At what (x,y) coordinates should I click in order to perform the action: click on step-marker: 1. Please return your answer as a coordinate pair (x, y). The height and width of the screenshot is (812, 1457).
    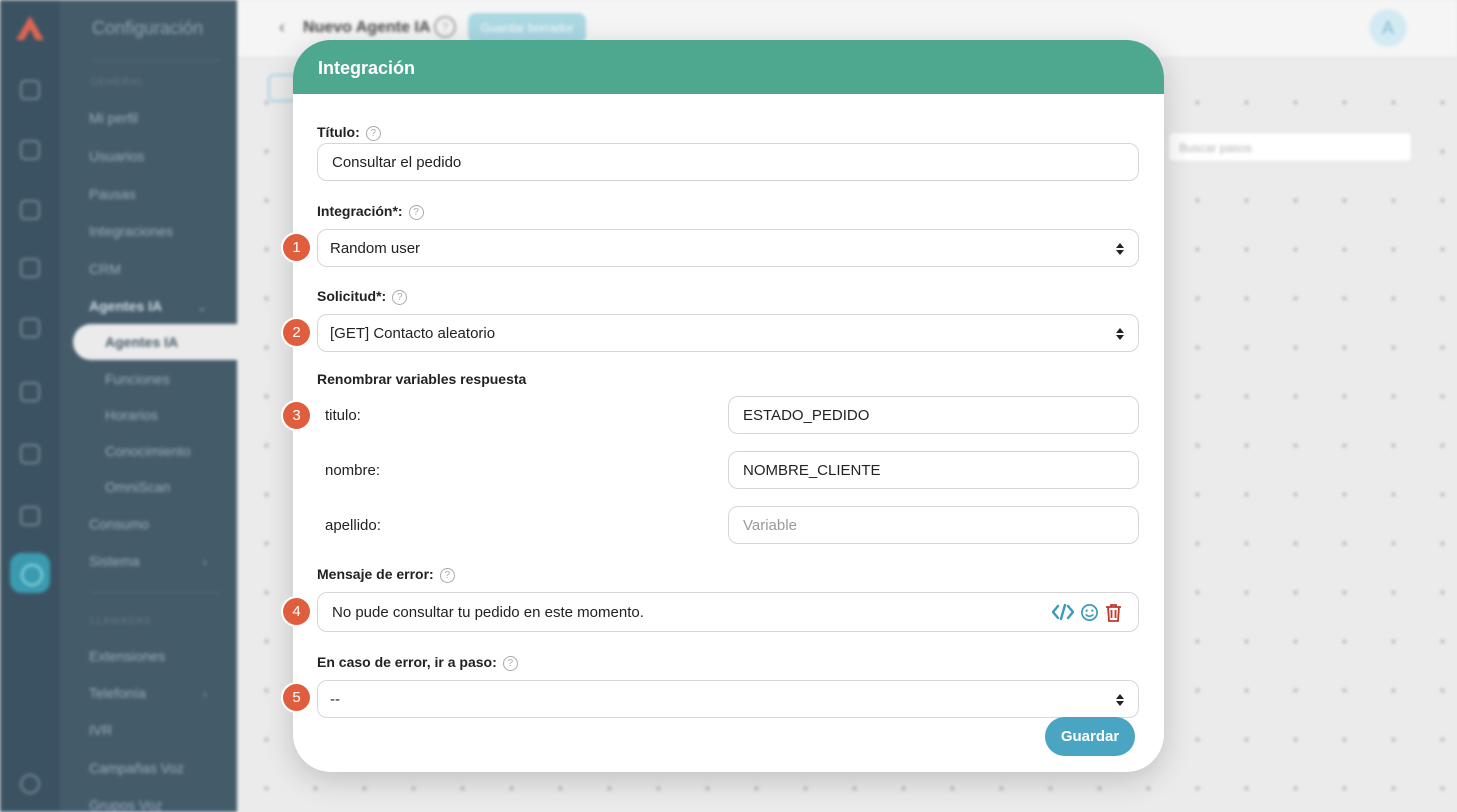
    Looking at the image, I should click on (296, 247).